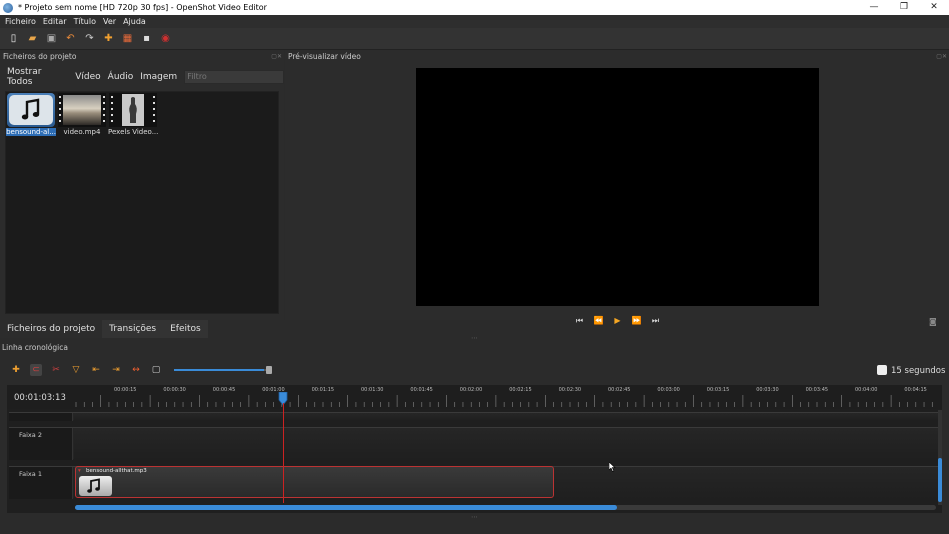 The width and height of the screenshot is (949, 534). Describe the element at coordinates (234, 77) in the screenshot. I see `filter-input: Filtro` at that location.